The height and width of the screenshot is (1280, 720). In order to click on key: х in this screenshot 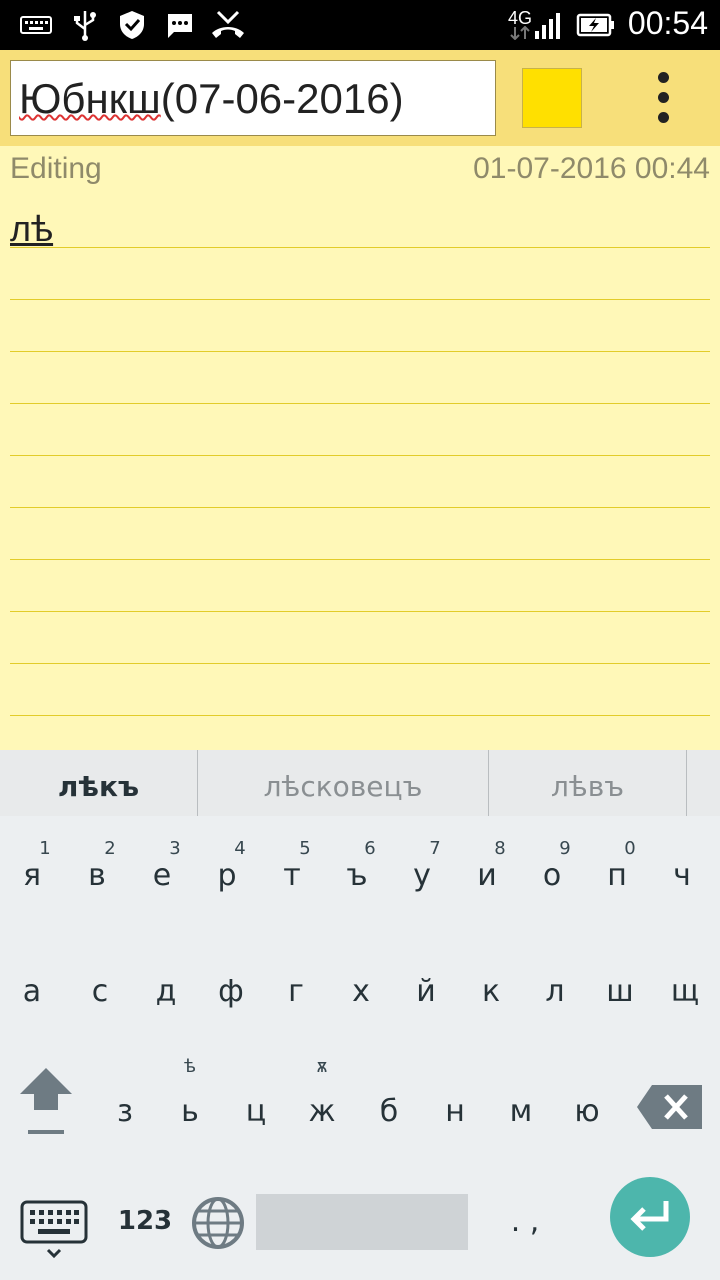, I will do `click(361, 982)`.